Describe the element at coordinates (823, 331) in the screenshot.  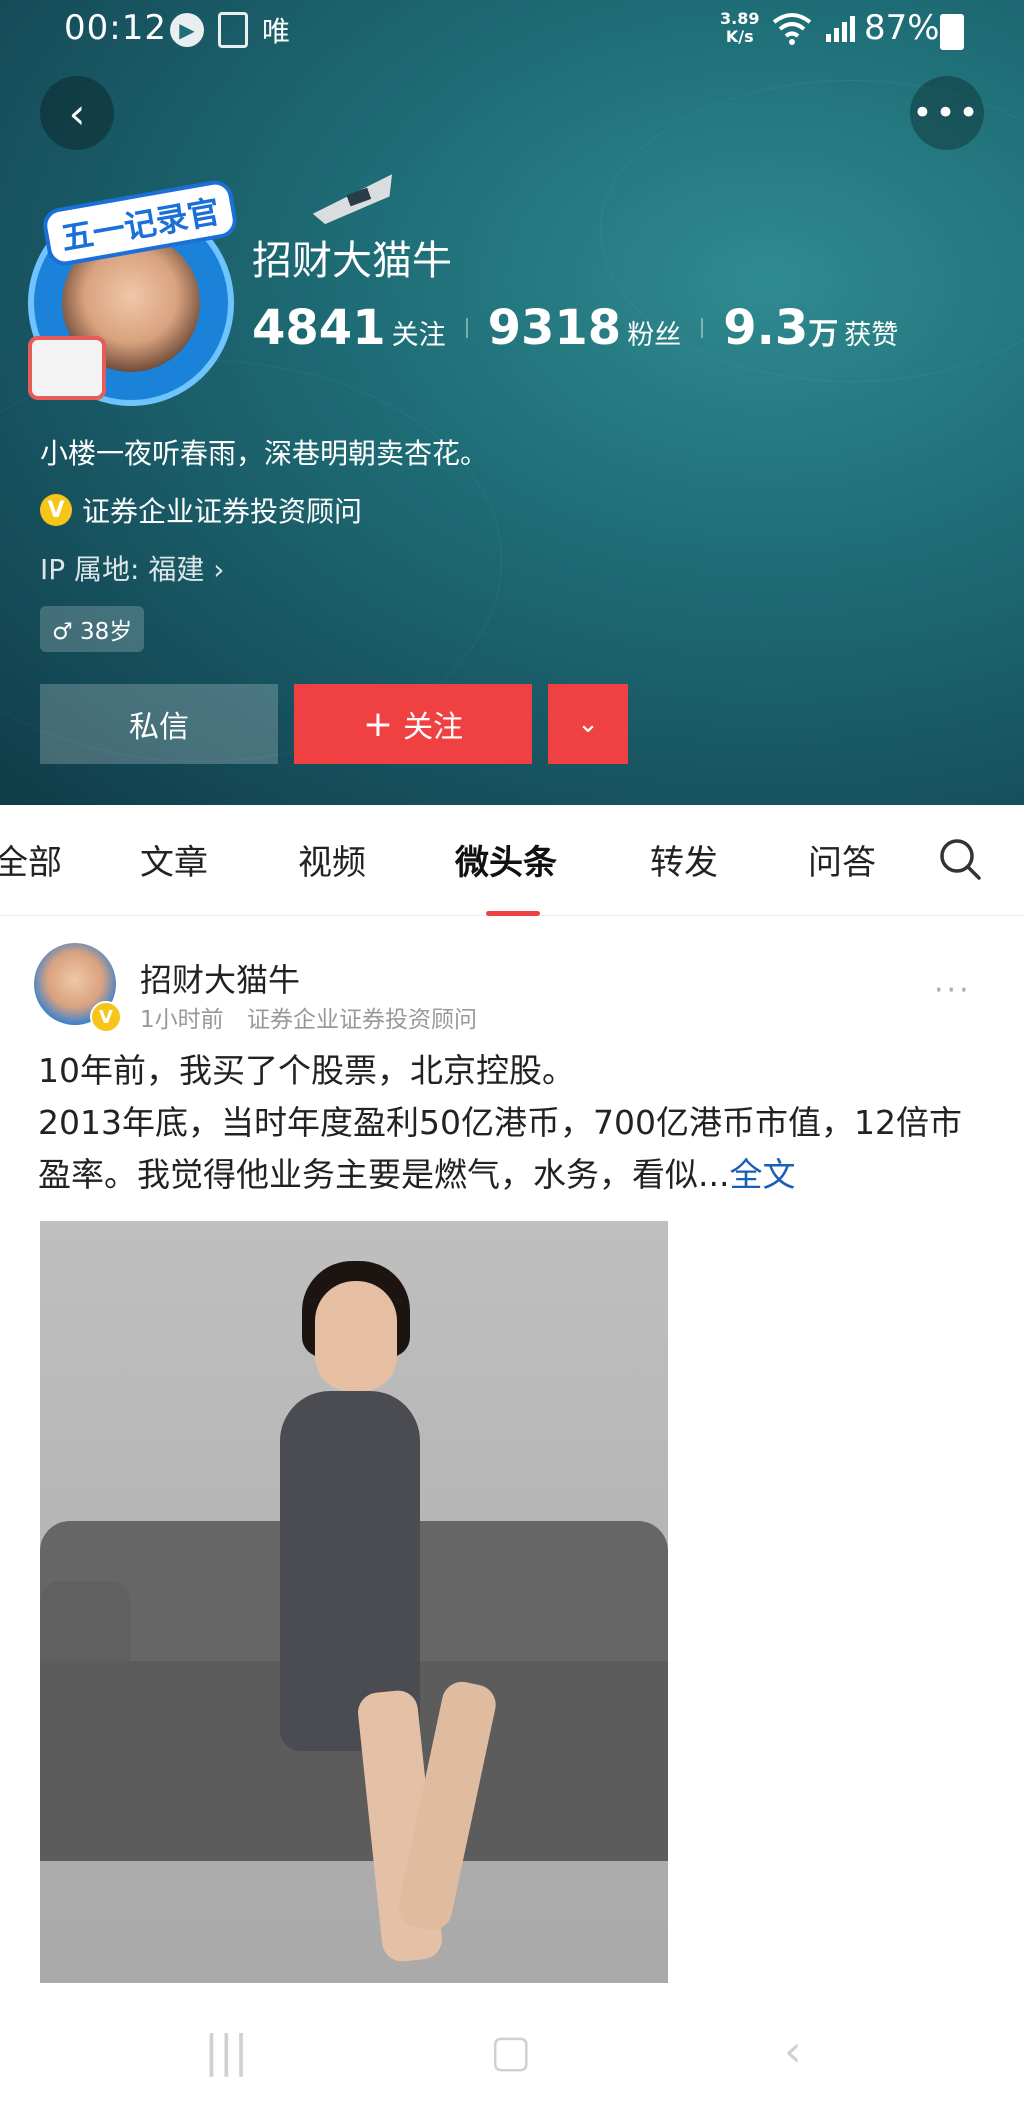
I see `likes-unit: 万` at that location.